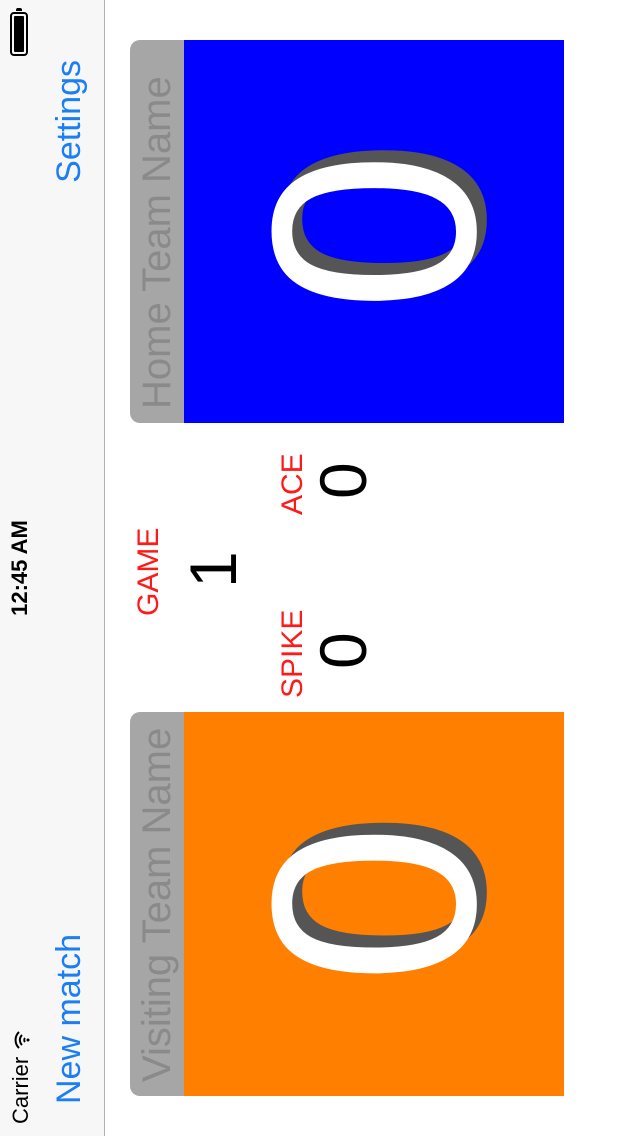 This screenshot has height=1136, width=640. Describe the element at coordinates (157, 904) in the screenshot. I see `visiting-team-name-field: Visiting Team Name` at that location.